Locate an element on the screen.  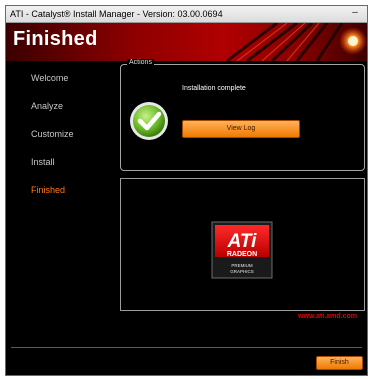
sidebar-item-welcome: Welcome is located at coordinates (50, 78).